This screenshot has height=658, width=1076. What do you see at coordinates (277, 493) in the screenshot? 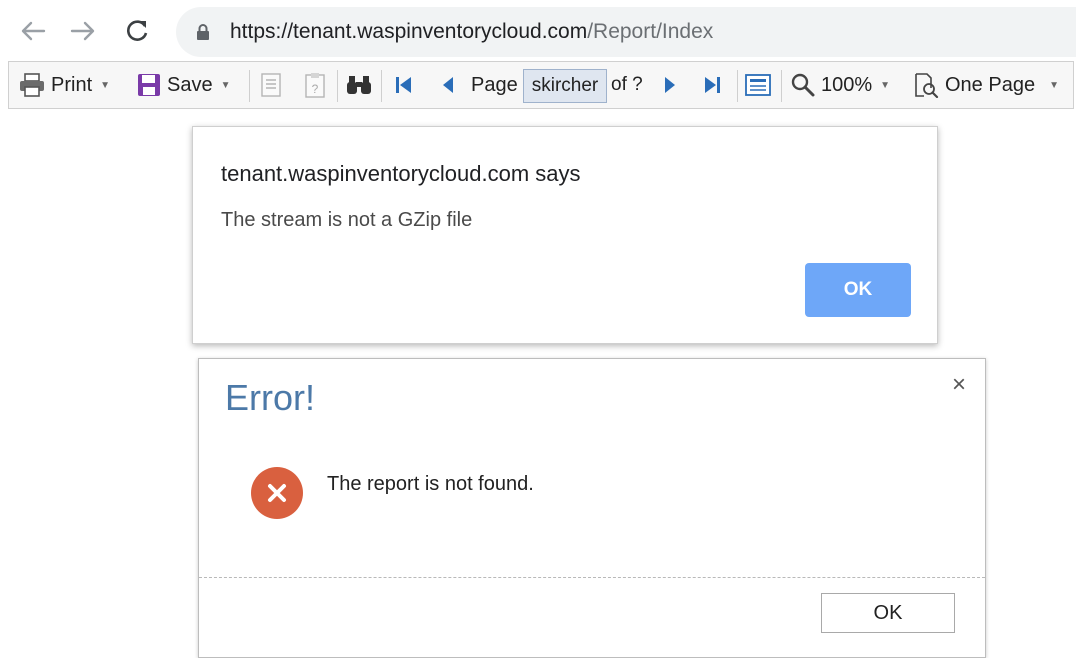
I see `error-icon` at bounding box center [277, 493].